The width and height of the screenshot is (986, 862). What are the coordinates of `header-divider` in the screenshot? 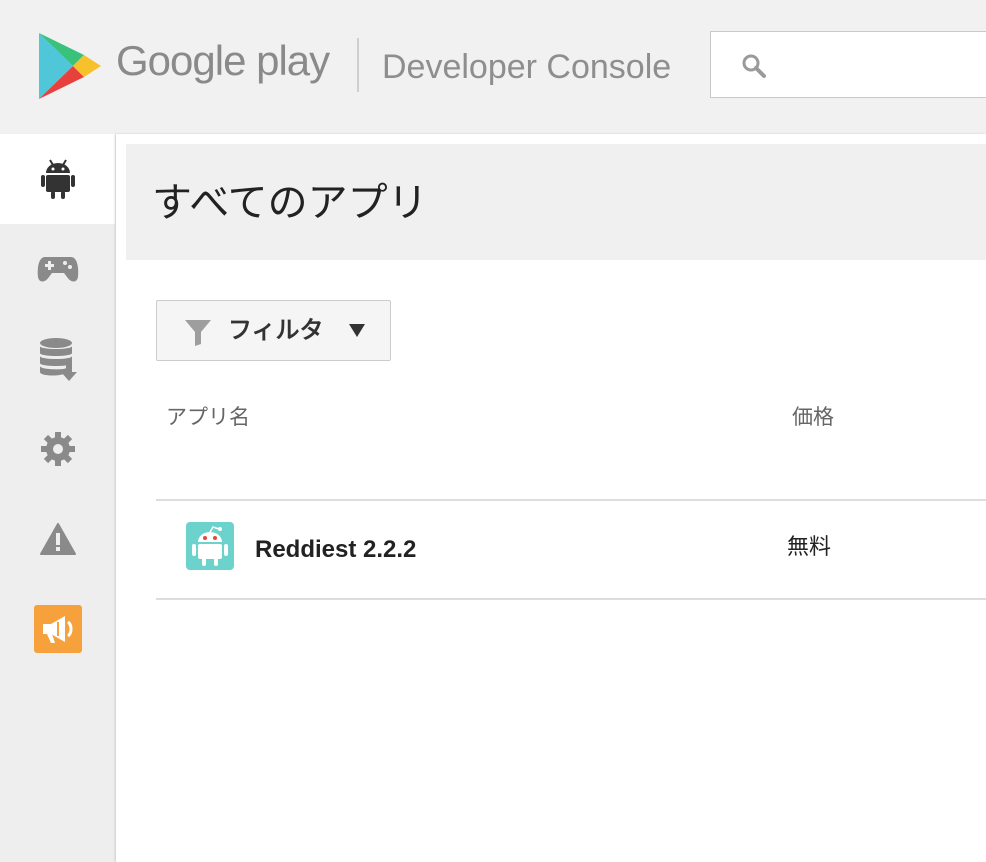 It's located at (358, 65).